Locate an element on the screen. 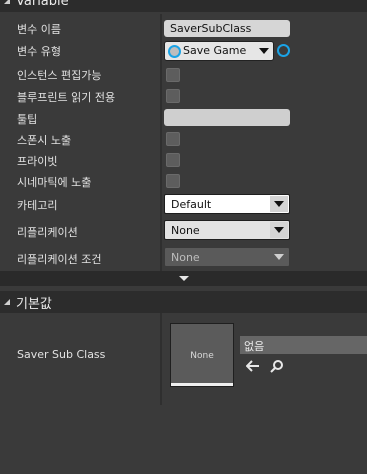 The height and width of the screenshot is (474, 367). row-instance-editable: 인스턴스 편집가능 is located at coordinates (183, 74).